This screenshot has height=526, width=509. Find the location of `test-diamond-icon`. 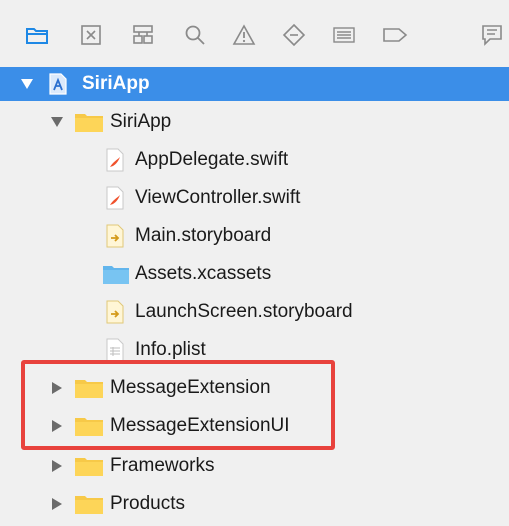

test-diamond-icon is located at coordinates (294, 35).